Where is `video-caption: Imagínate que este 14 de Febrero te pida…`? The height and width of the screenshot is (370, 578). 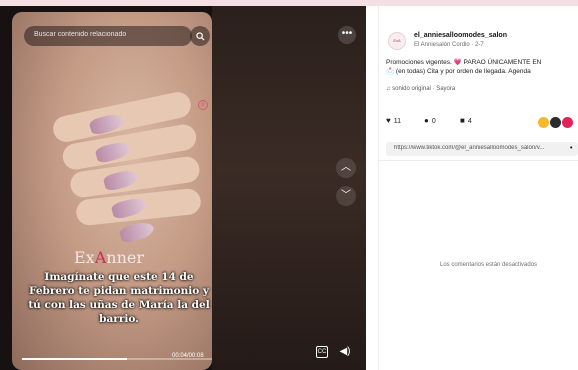 video-caption: Imagínate que este 14 de Febrero te pida… is located at coordinates (119, 298).